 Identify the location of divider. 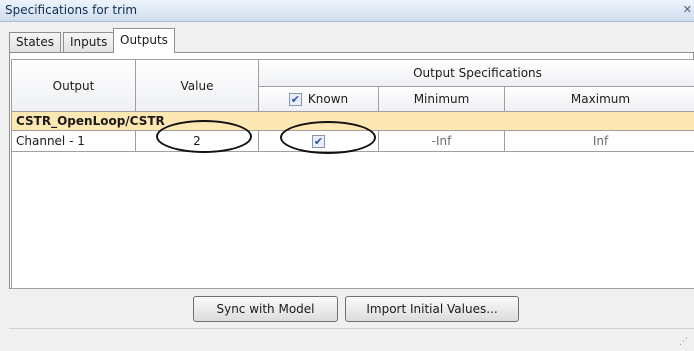
(351, 328).